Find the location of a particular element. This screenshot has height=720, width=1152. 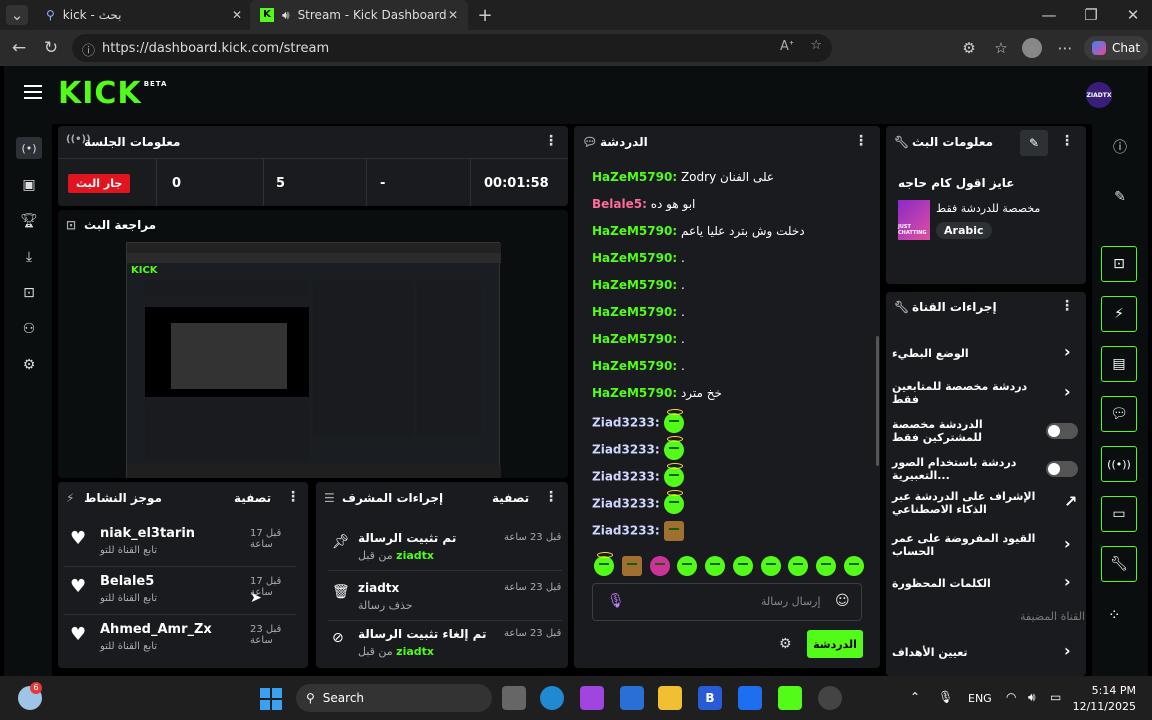

hamburger-menu-icon is located at coordinates (33, 92).